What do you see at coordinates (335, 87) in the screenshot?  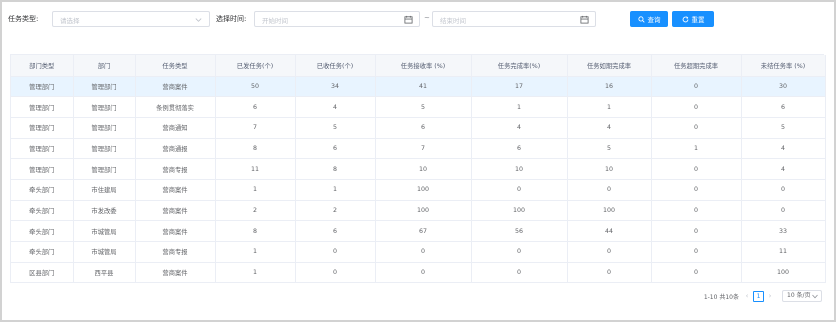 I see `table-cell: 34` at bounding box center [335, 87].